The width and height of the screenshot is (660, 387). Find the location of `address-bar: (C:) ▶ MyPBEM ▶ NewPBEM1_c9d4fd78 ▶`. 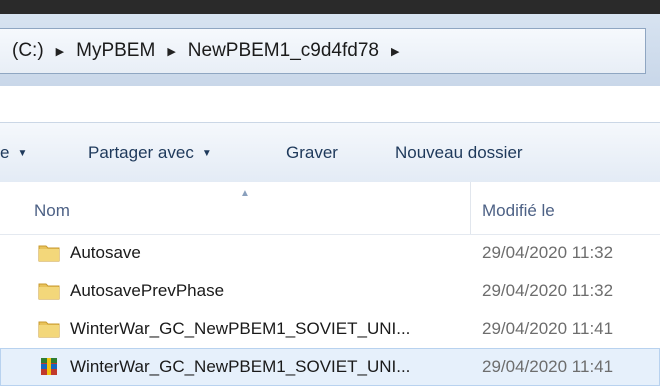

address-bar: (C:) ▶ MyPBEM ▶ NewPBEM1_c9d4fd78 ▶ is located at coordinates (323, 51).